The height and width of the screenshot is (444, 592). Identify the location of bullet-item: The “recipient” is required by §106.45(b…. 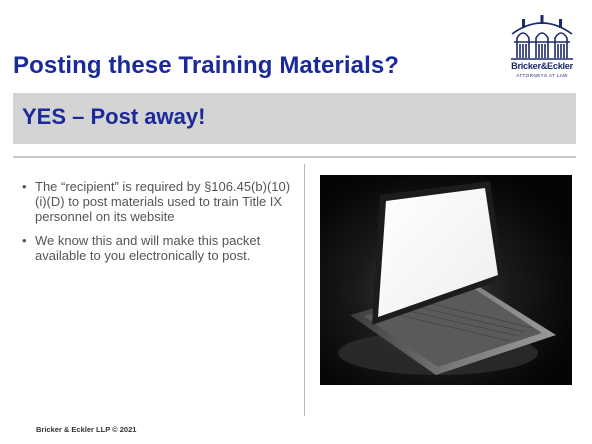
(157, 201).